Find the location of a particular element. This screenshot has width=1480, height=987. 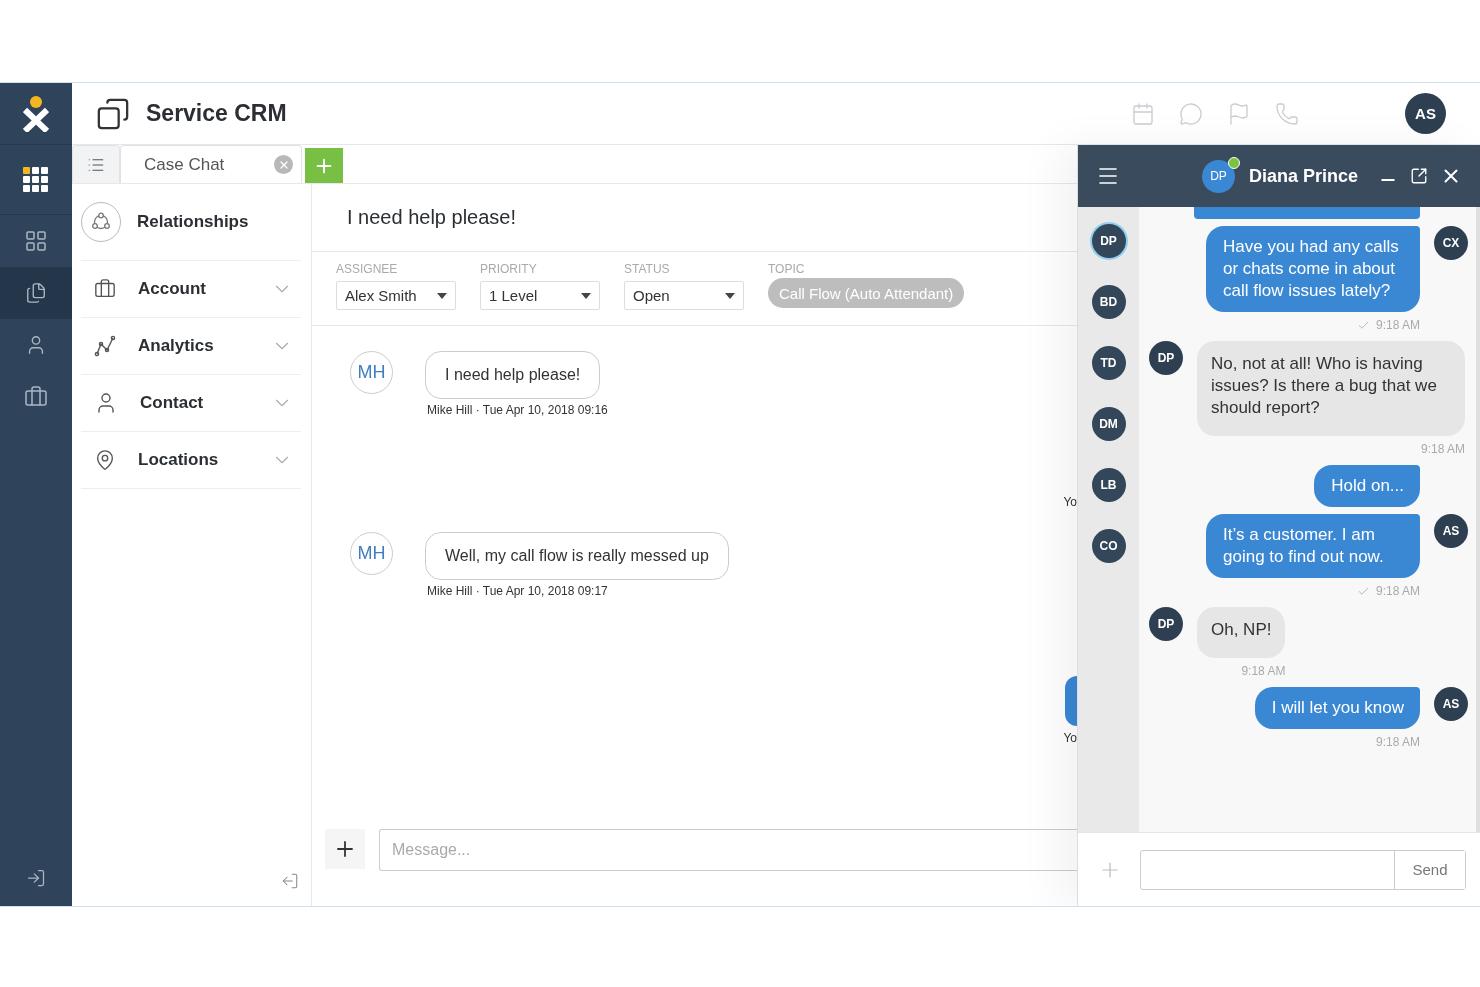

sidebar-heading: Relationships is located at coordinates (193, 222).